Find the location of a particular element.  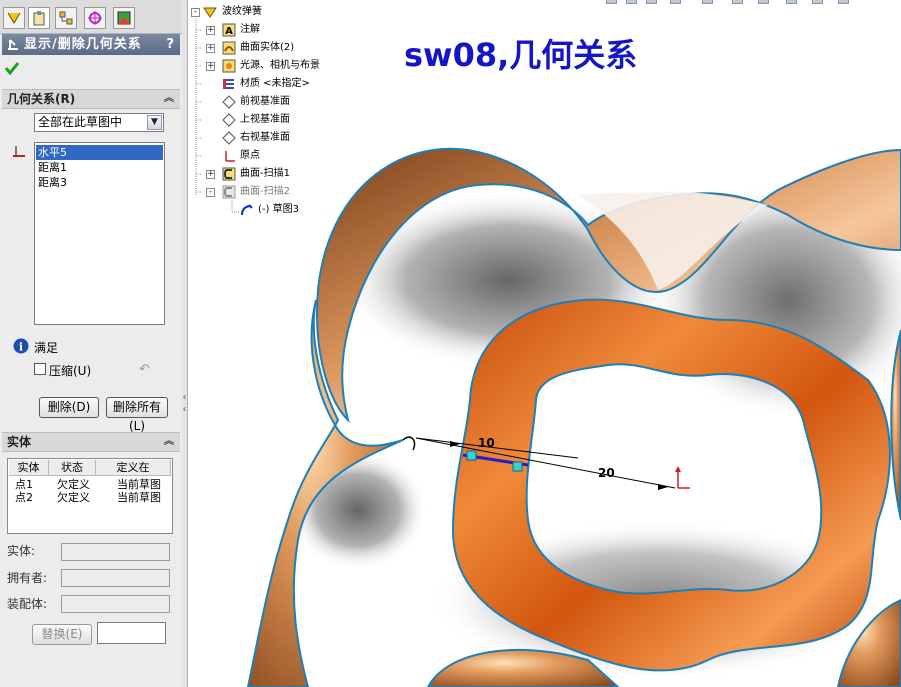

ok-checkmark-button is located at coordinates (12, 69).